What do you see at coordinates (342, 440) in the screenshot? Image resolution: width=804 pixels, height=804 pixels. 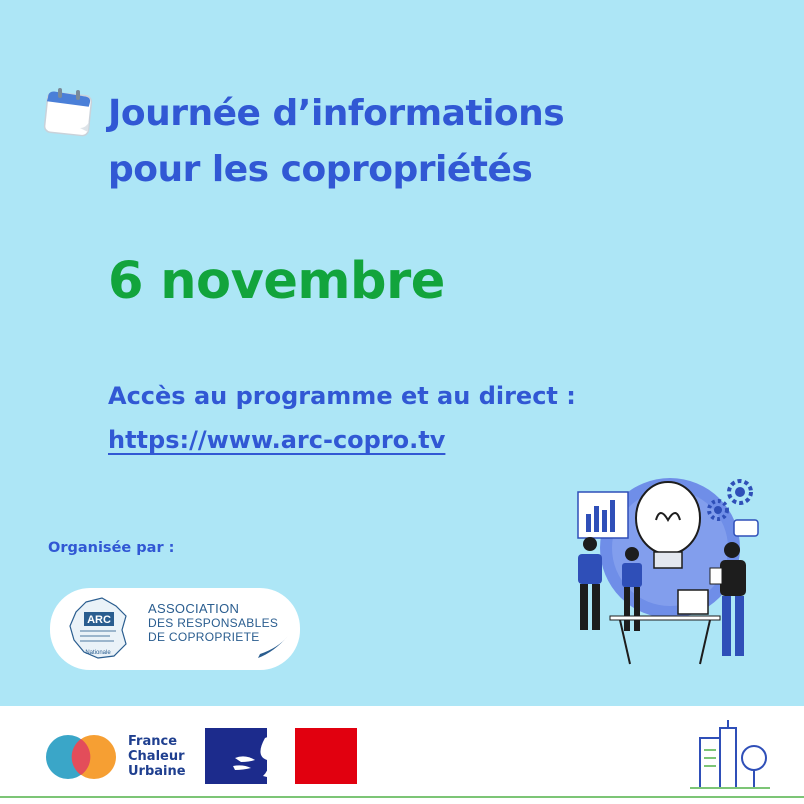 I see `program-link: https://www.arc-copro.tv` at bounding box center [342, 440].